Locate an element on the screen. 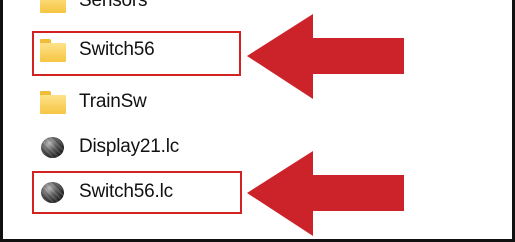 Image resolution: width=515 pixels, height=242 pixels. list-item-display21-lc: Display21.lc is located at coordinates (109, 147).